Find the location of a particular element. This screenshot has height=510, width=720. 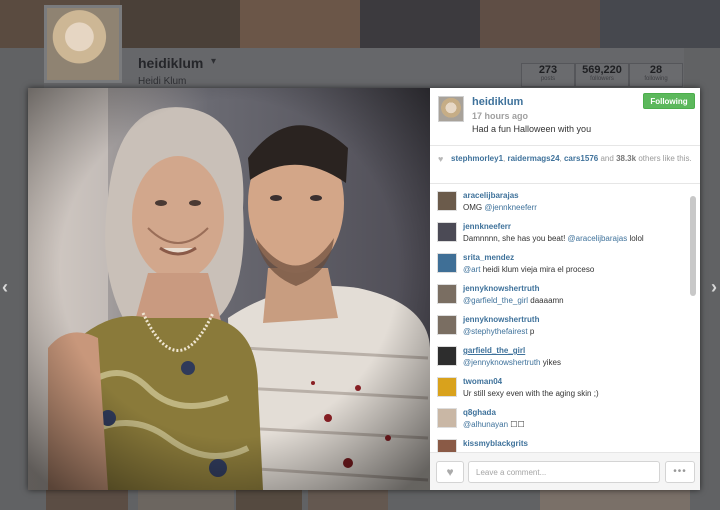

likes-others-count: 38.3k is located at coordinates (626, 158).